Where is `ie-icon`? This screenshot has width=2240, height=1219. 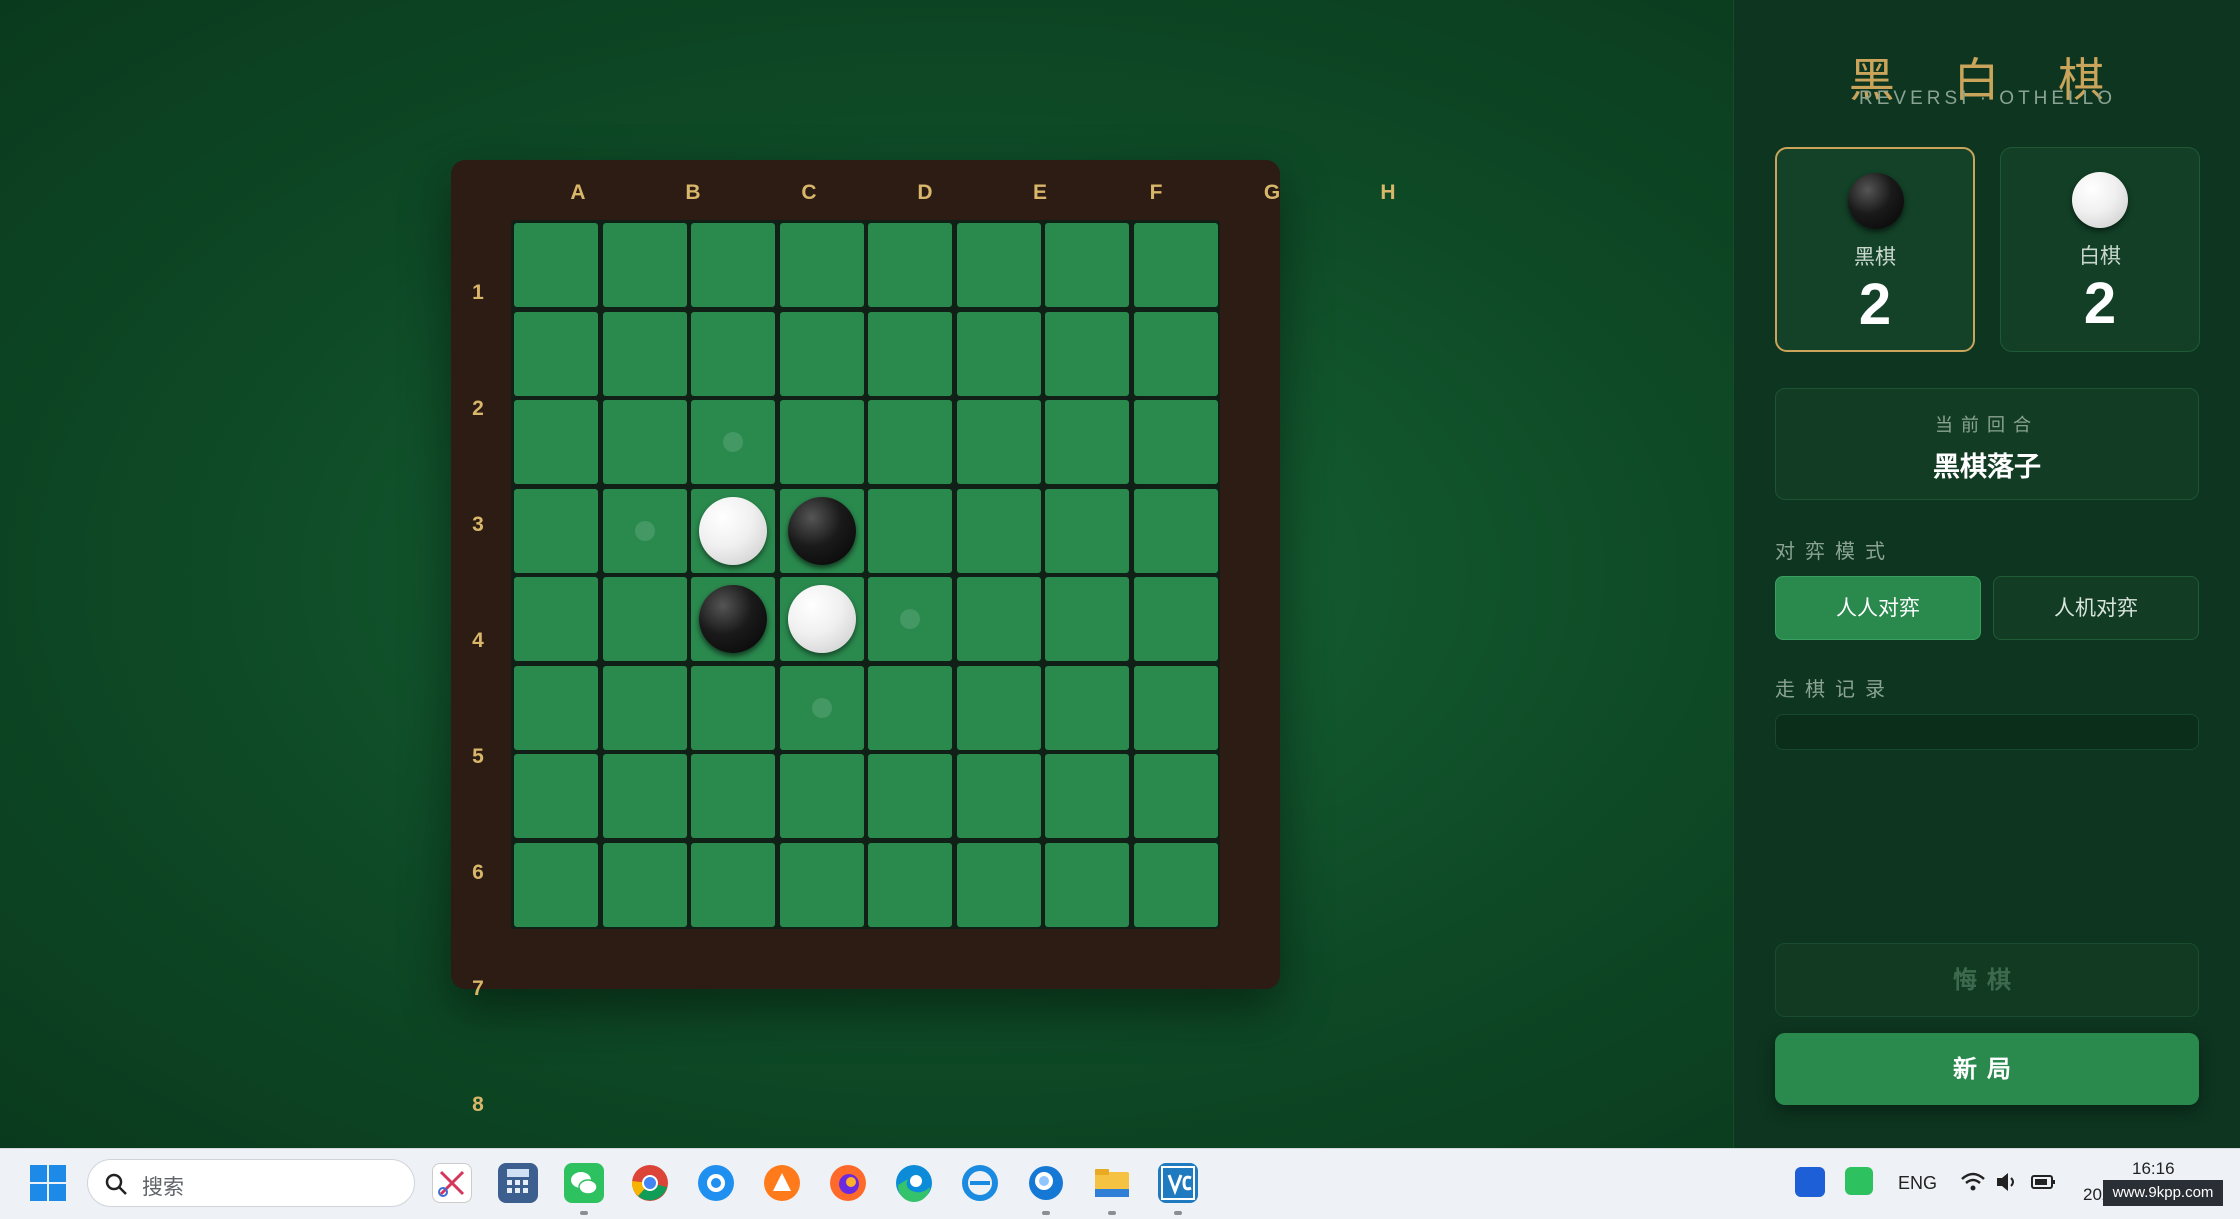
ie-icon is located at coordinates (980, 1183).